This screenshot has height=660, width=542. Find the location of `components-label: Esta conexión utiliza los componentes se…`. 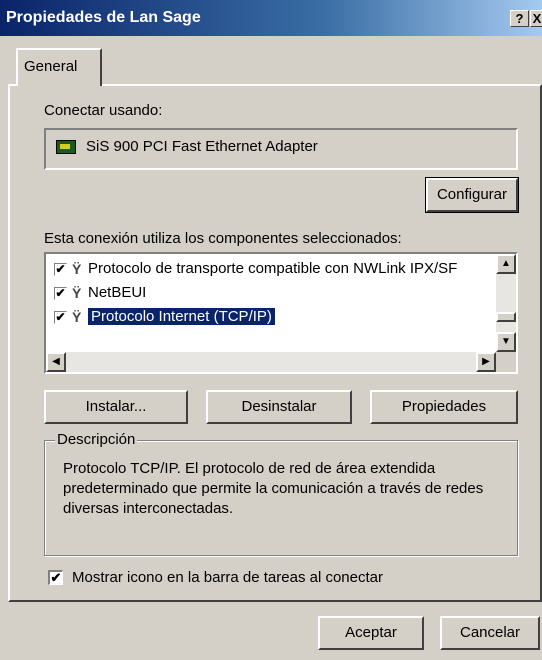

components-label: Esta conexión utiliza los componentes se… is located at coordinates (223, 238).